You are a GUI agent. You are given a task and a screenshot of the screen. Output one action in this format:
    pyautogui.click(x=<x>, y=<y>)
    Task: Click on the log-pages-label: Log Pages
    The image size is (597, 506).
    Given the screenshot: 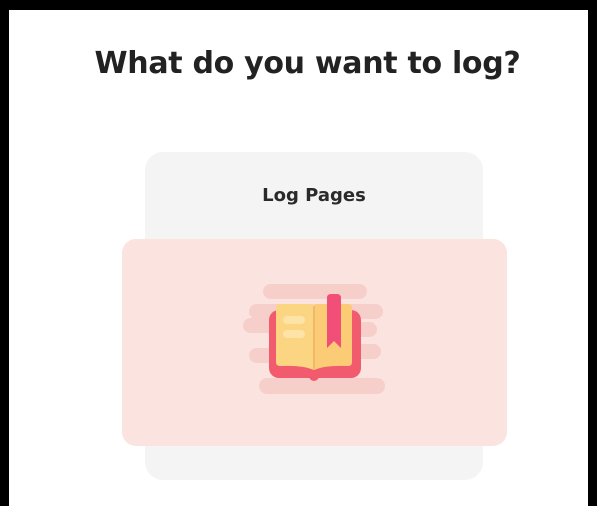 What is the action you would take?
    pyautogui.click(x=314, y=195)
    